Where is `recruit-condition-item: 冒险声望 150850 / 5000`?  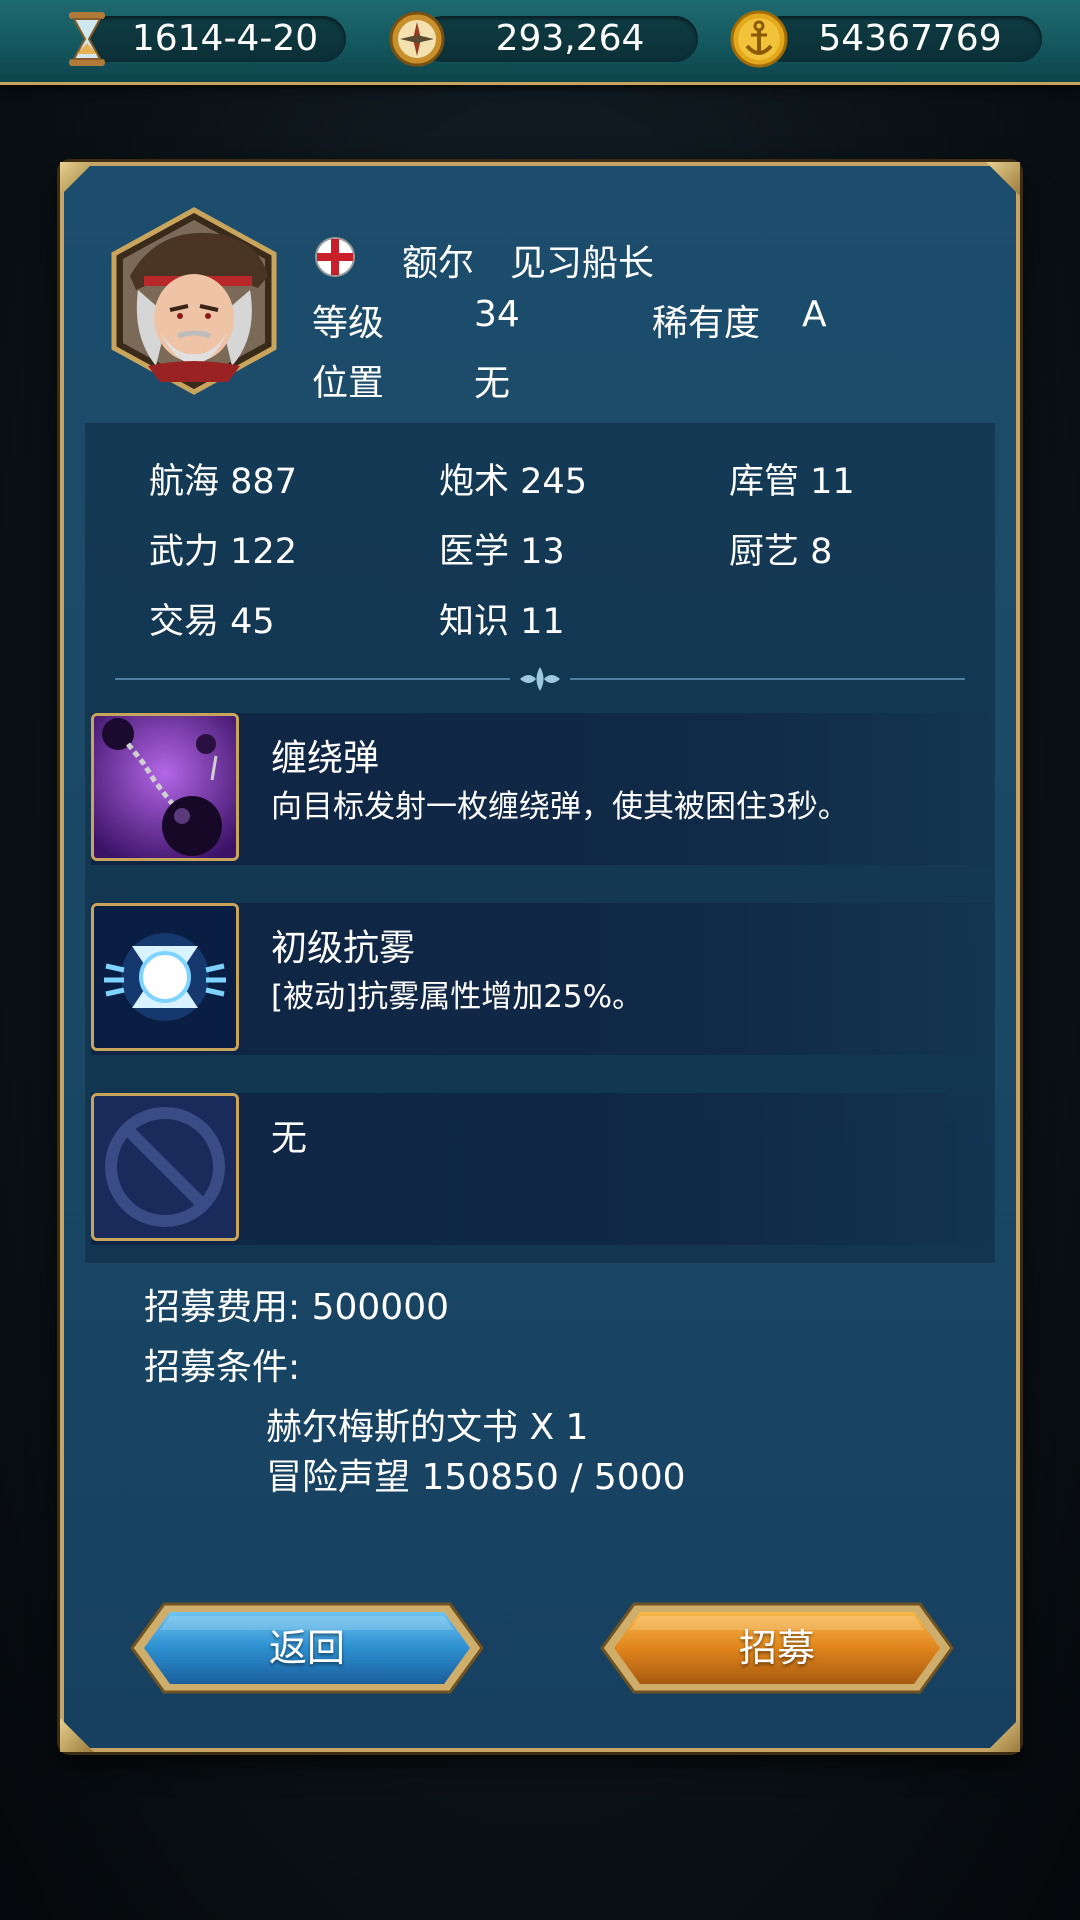 recruit-condition-item: 冒险声望 150850 / 5000 is located at coordinates (476, 1477).